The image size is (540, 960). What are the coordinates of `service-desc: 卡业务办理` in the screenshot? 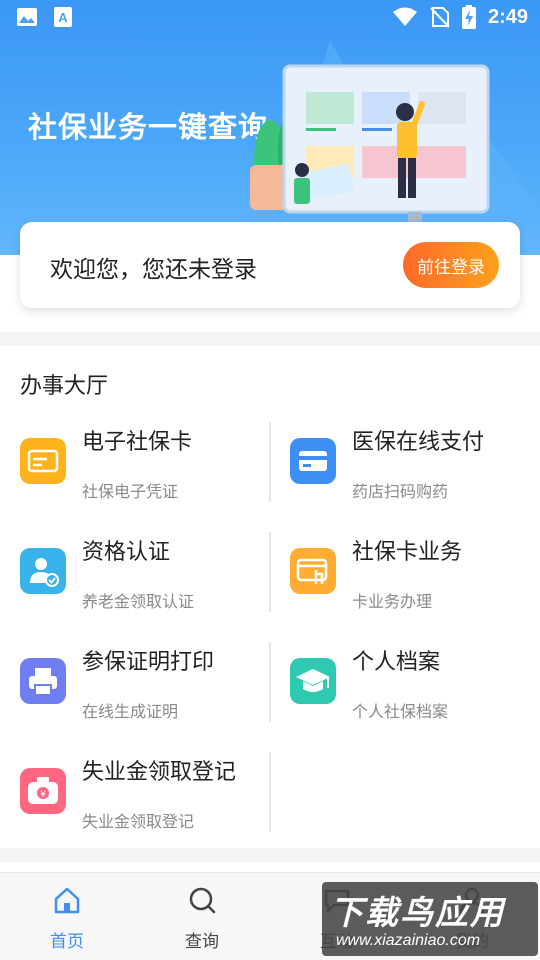 It's located at (392, 601).